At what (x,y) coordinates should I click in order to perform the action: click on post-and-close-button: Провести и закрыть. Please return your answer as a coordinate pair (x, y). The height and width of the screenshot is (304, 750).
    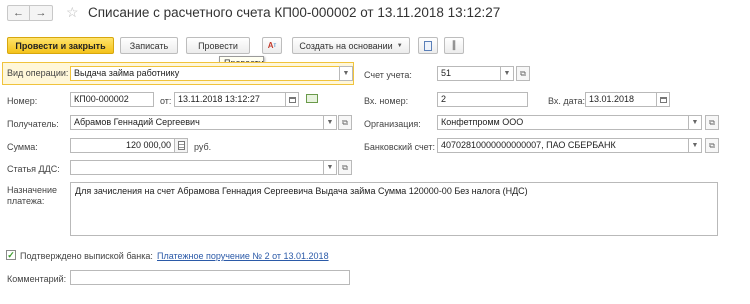
    Looking at the image, I should click on (60, 45).